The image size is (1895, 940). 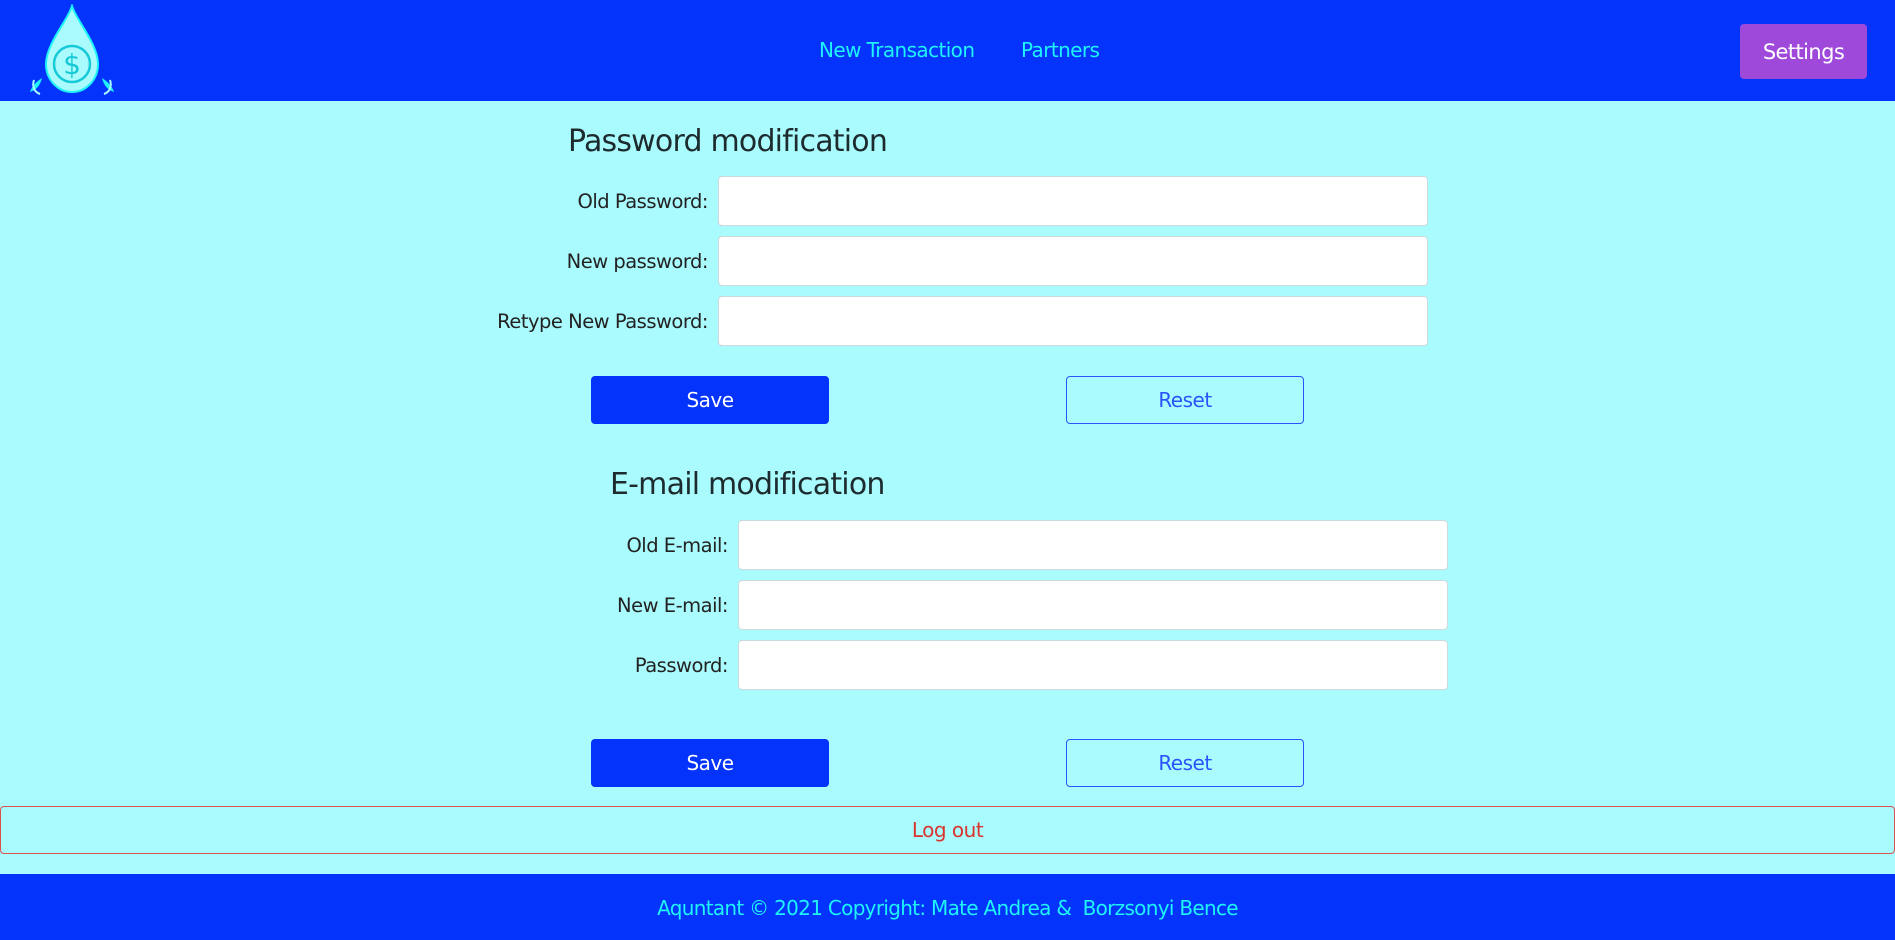 I want to click on settings-button: Settings, so click(x=1803, y=51).